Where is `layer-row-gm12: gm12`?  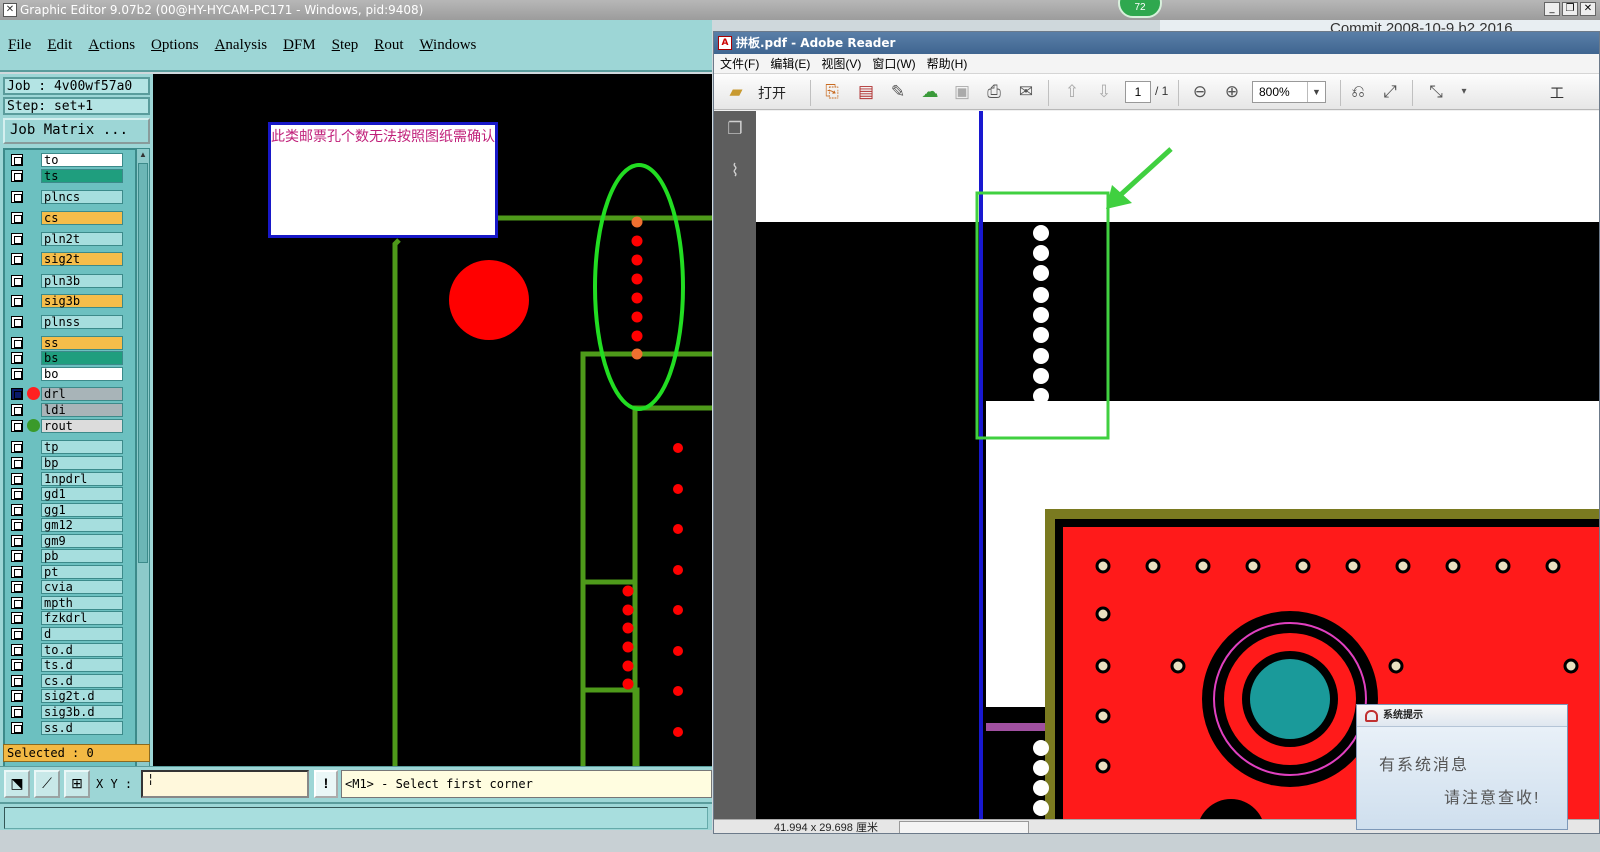
layer-row-gm12: gm12 is located at coordinates (68, 525).